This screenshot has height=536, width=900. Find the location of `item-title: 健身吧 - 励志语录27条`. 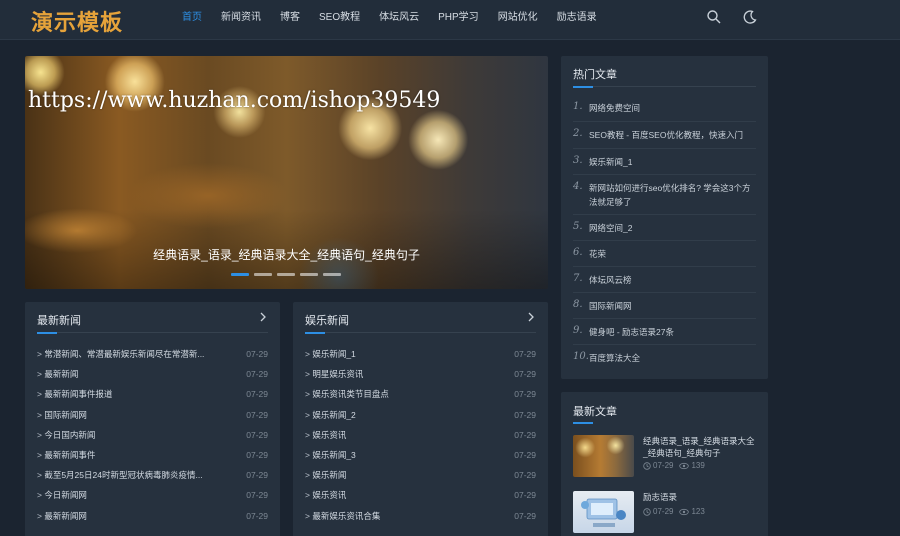

item-title: 健身吧 - 励志语录27条 is located at coordinates (631, 332).